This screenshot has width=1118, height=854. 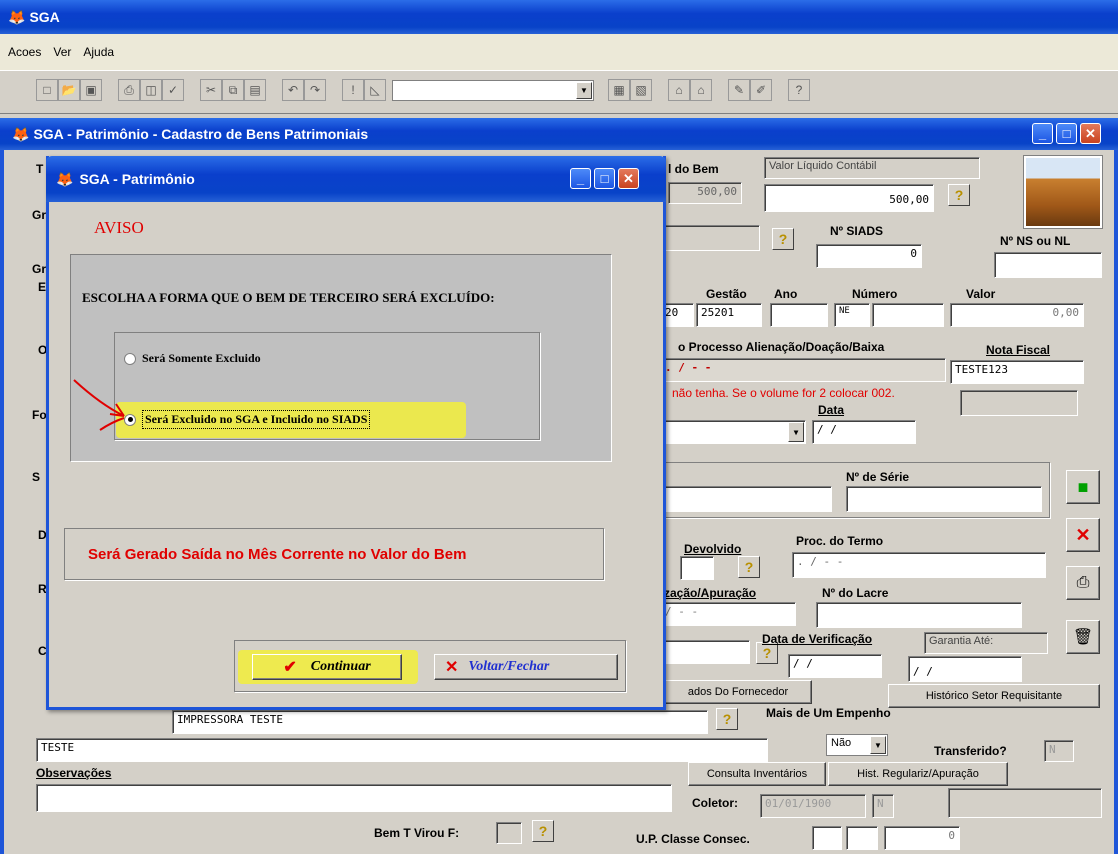 What do you see at coordinates (761, 90) in the screenshot?
I see `edit-icon: ✐` at bounding box center [761, 90].